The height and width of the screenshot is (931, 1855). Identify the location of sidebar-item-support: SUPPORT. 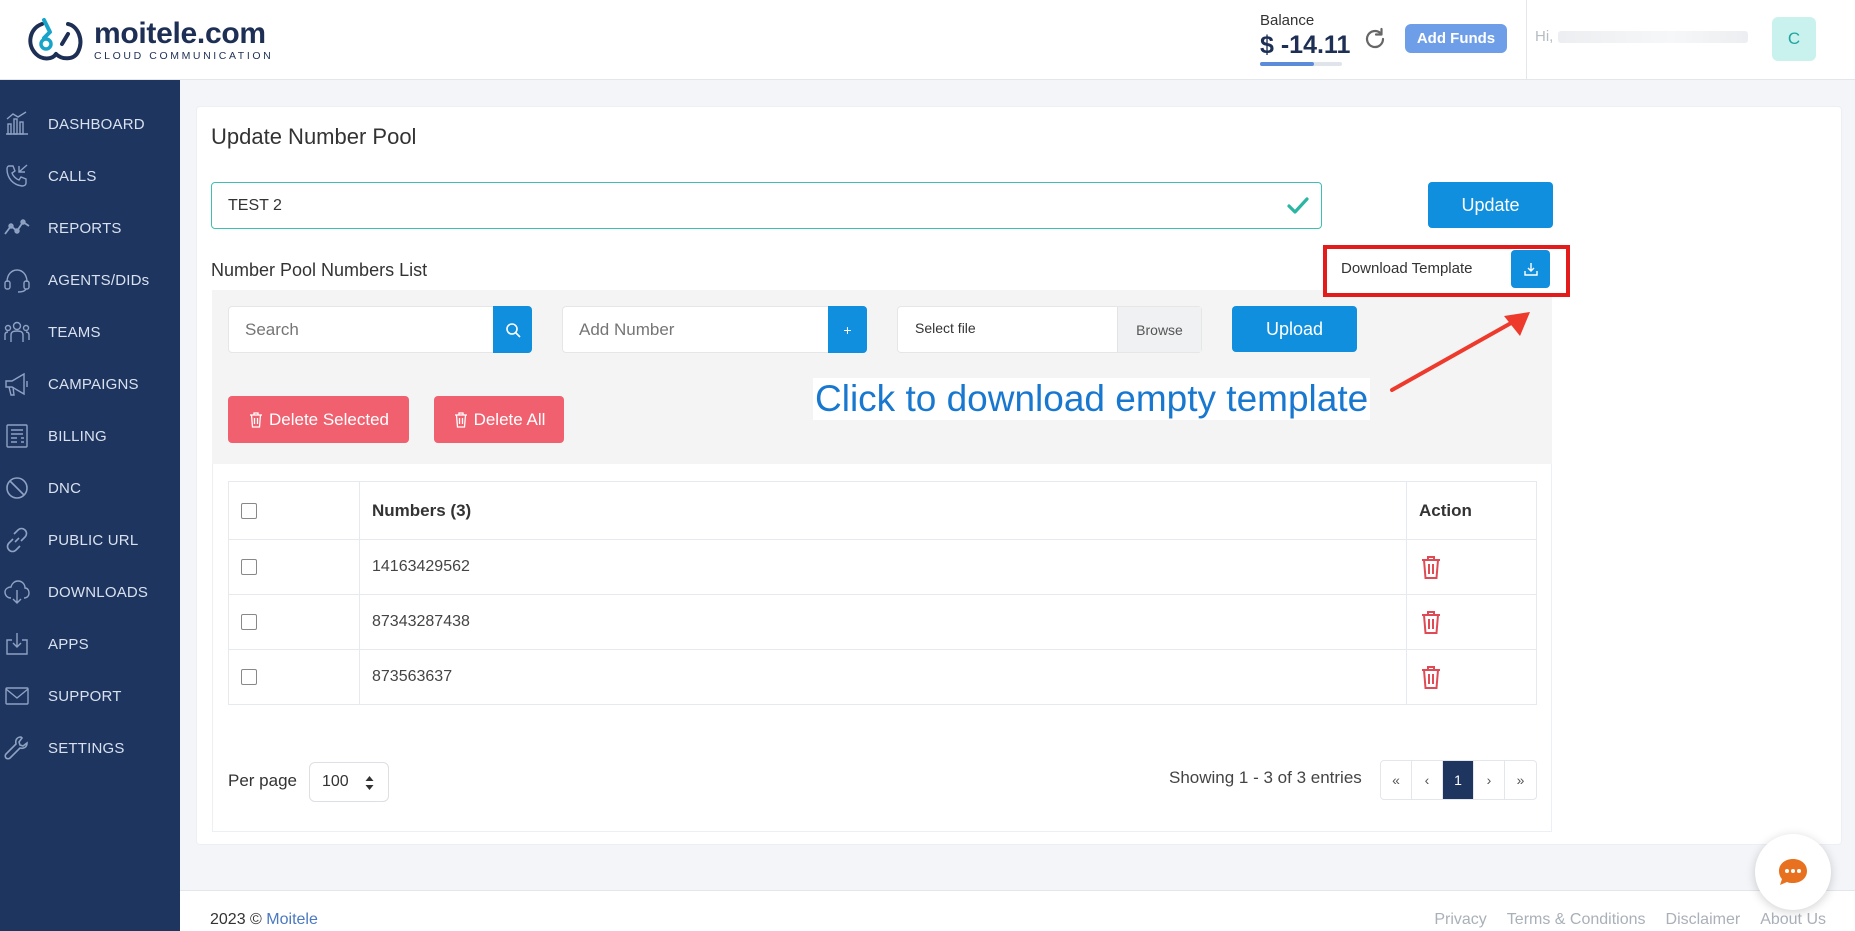
(90, 696).